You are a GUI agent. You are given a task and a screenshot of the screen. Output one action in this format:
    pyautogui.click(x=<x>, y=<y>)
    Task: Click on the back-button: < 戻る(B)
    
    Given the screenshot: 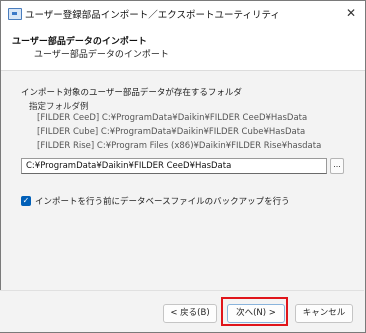 What is the action you would take?
    pyautogui.click(x=190, y=313)
    